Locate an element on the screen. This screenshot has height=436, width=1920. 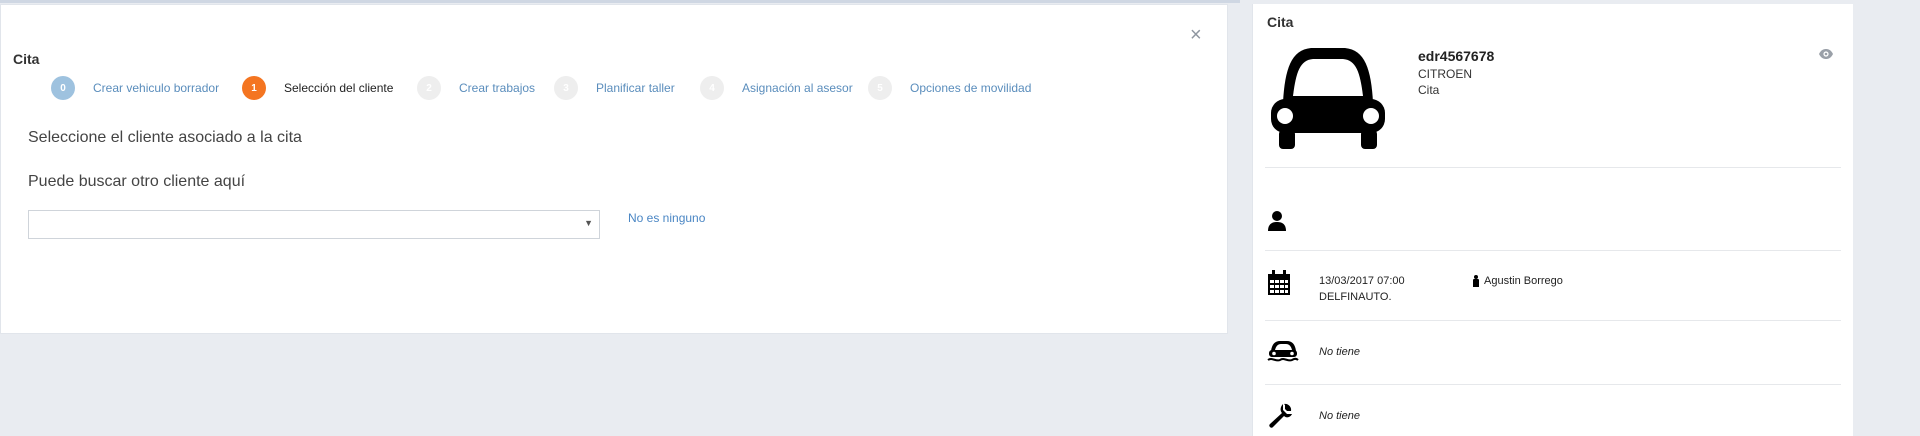
step-opciones-movilidad: 5 Opciones de movilidad is located at coordinates (949, 88).